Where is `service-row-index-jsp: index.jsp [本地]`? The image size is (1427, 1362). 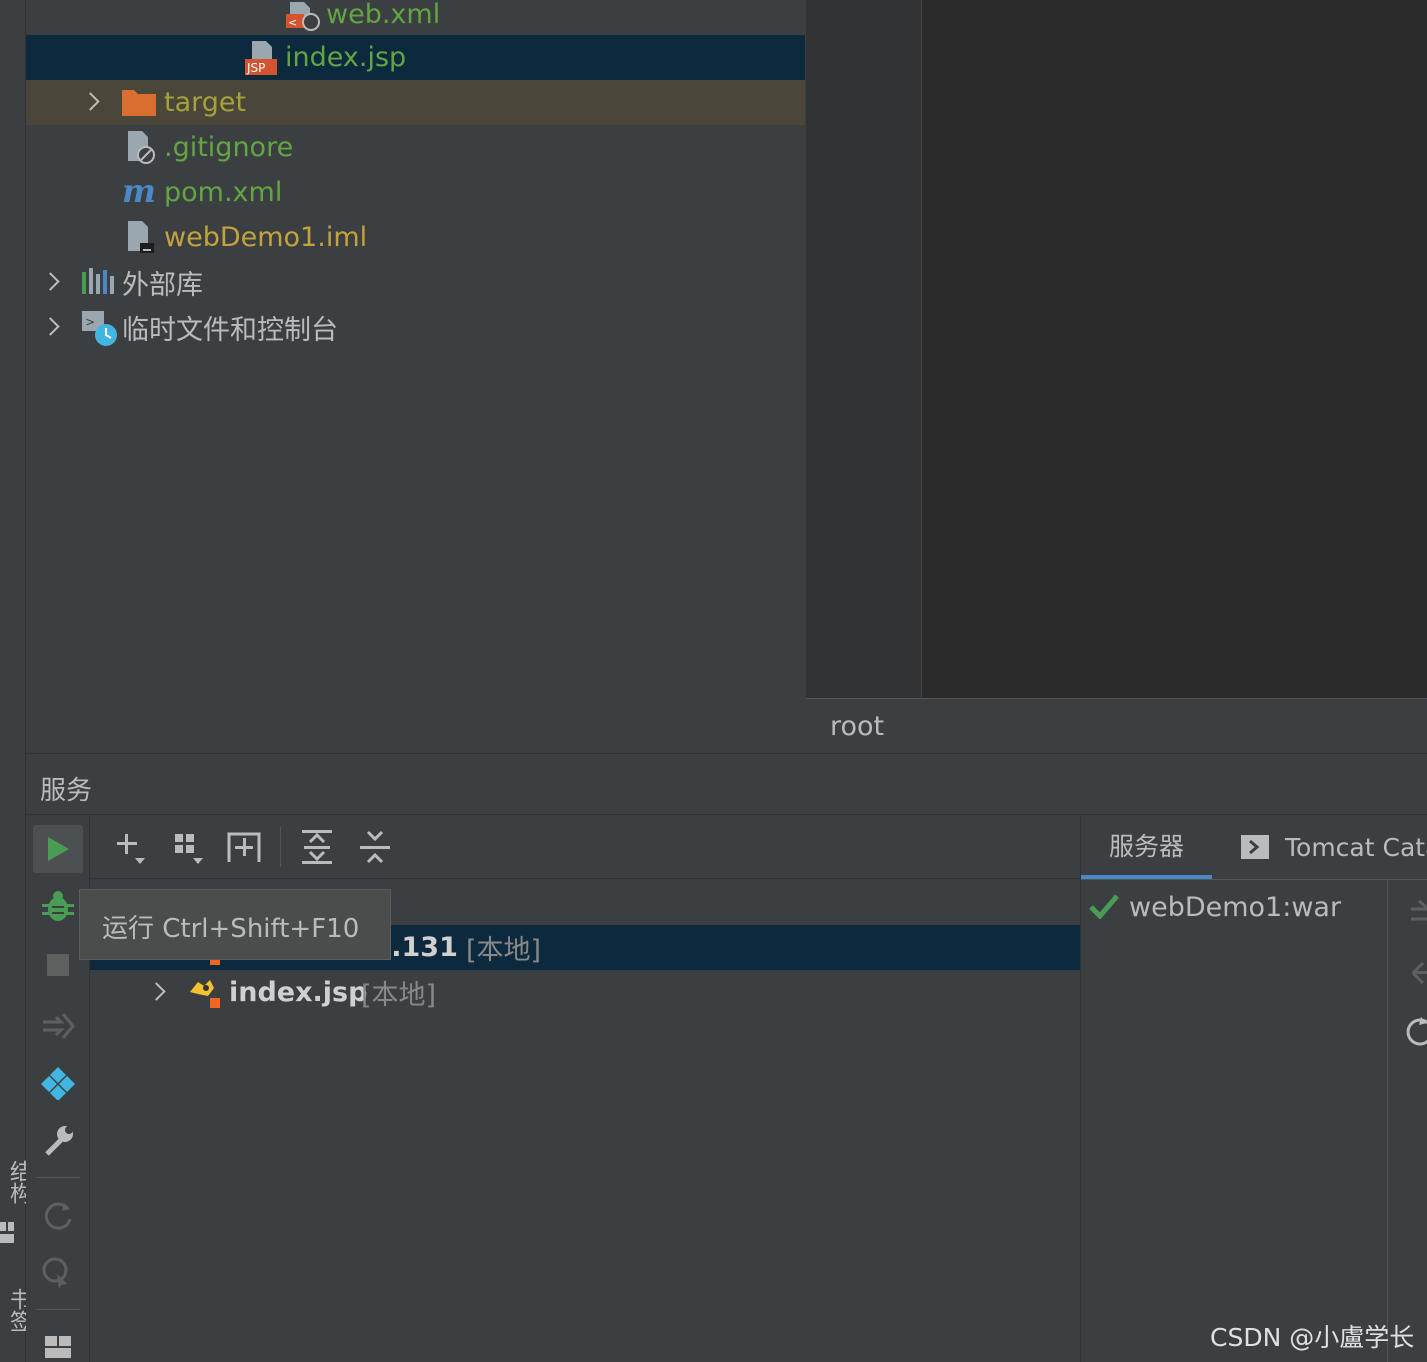 service-row-index-jsp: index.jsp [本地] is located at coordinates (585, 992).